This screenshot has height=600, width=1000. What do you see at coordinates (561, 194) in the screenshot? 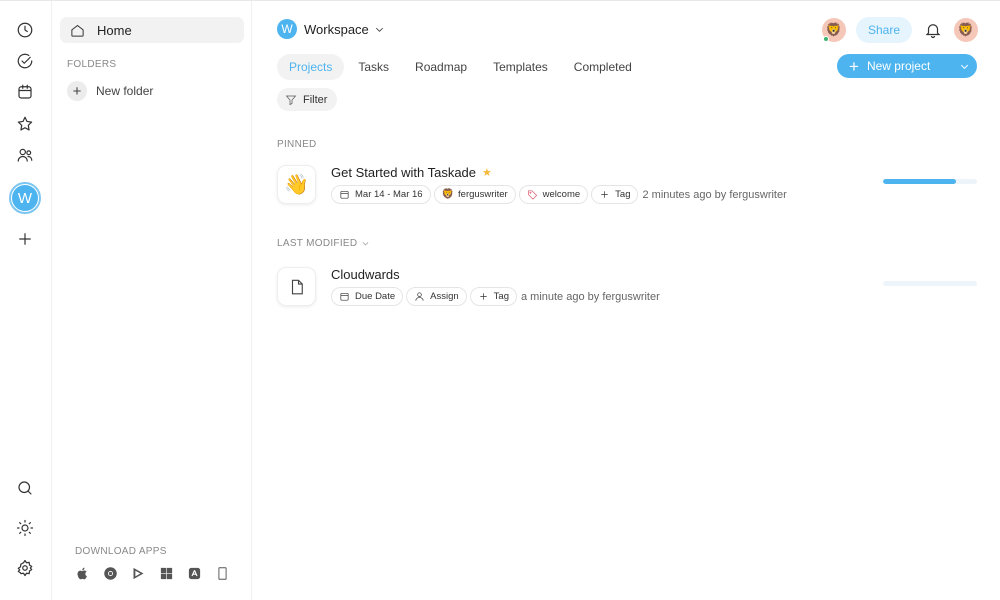
I see `tag-chip-label: welcome` at bounding box center [561, 194].